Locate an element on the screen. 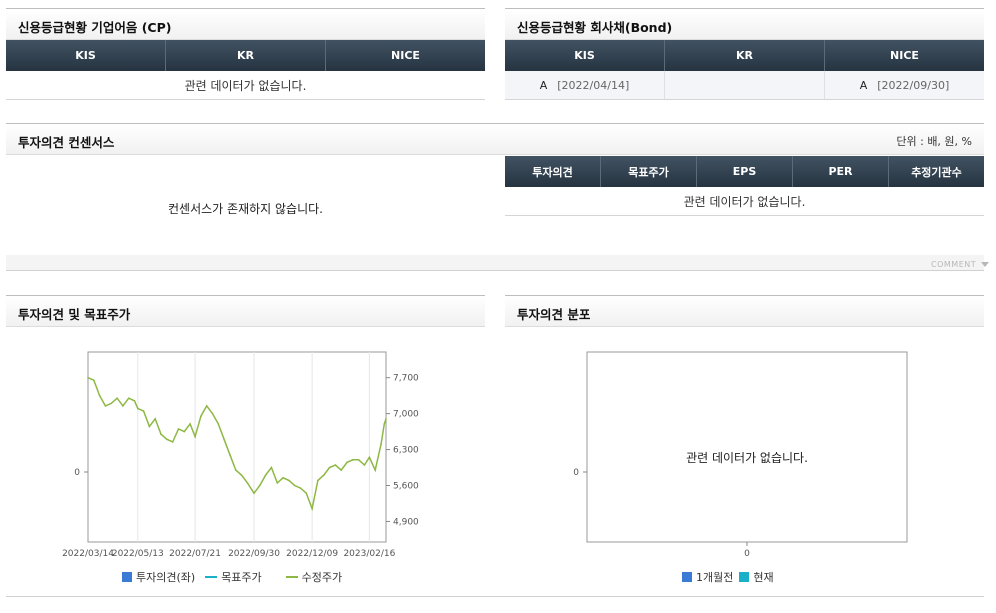  page-bottom-rule is located at coordinates (495, 596).